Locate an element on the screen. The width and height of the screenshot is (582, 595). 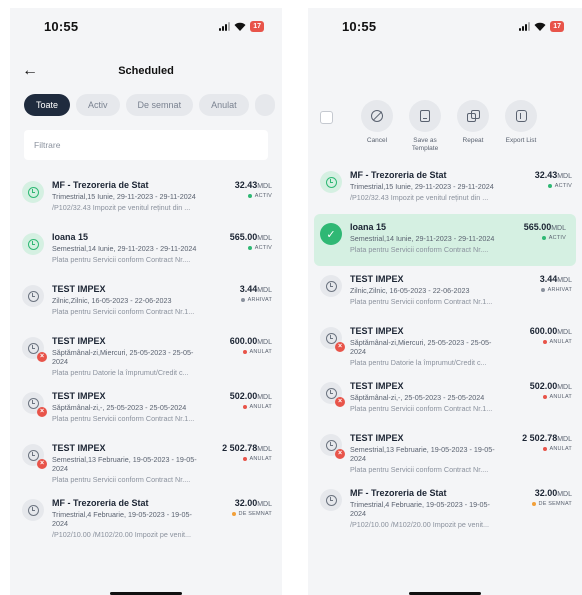
schedule-text: Zilnic,Zilnic, 16-05-2023 - 22-06-2023 is located at coordinates (112, 300).